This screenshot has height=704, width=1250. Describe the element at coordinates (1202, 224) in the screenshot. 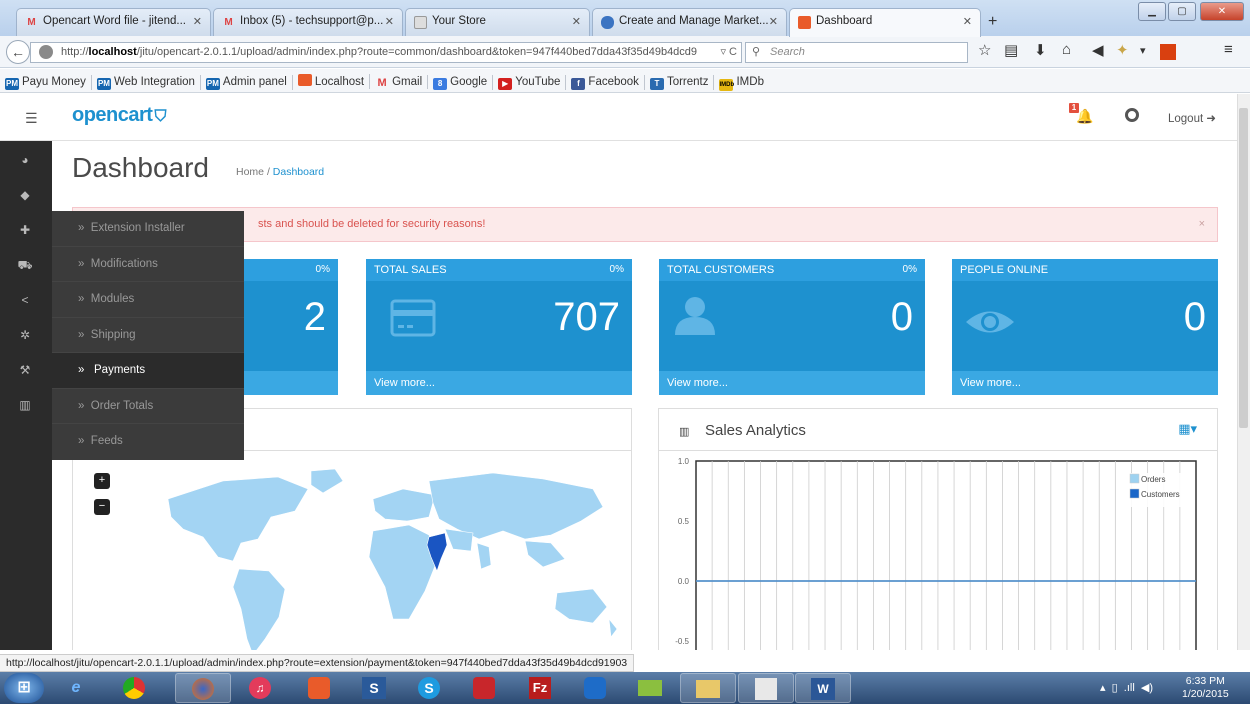

I see `alert-close-button: ×` at that location.